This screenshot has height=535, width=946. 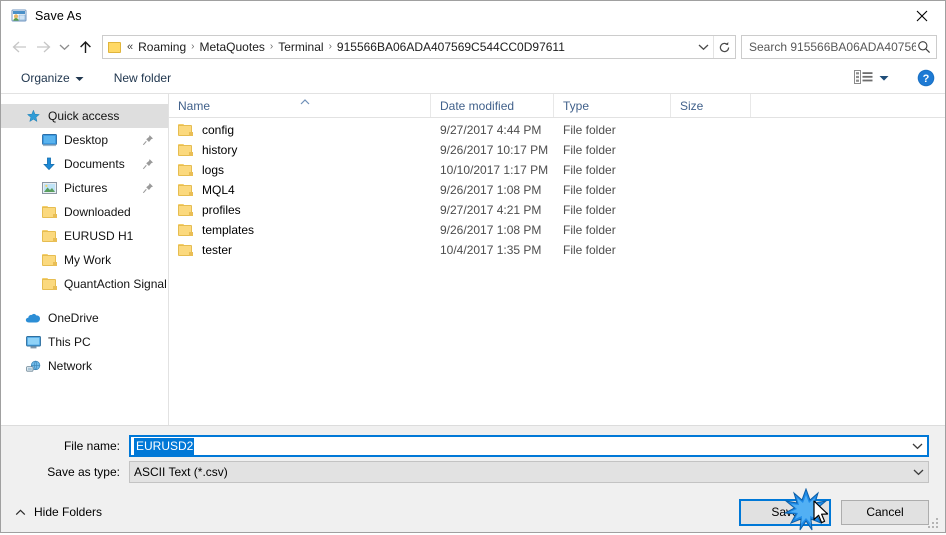 I want to click on file-name-cell: config, so click(x=300, y=130).